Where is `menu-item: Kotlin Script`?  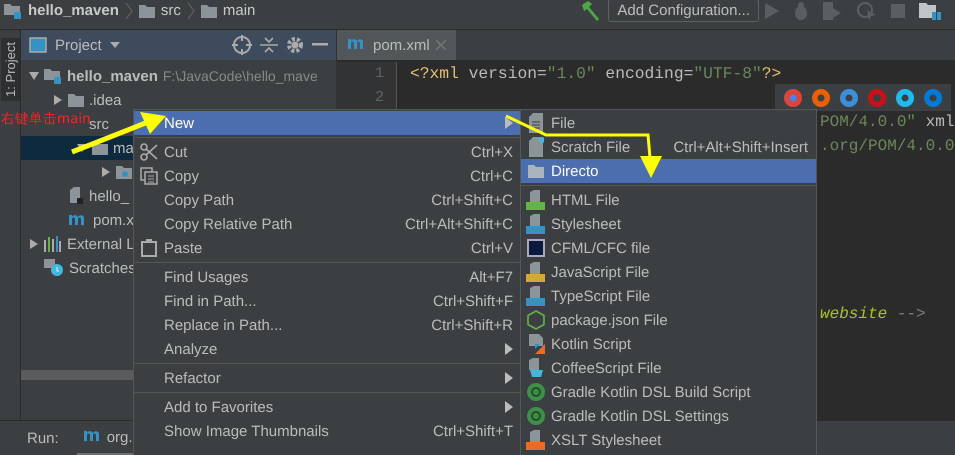 menu-item: Kotlin Script is located at coordinates (668, 344).